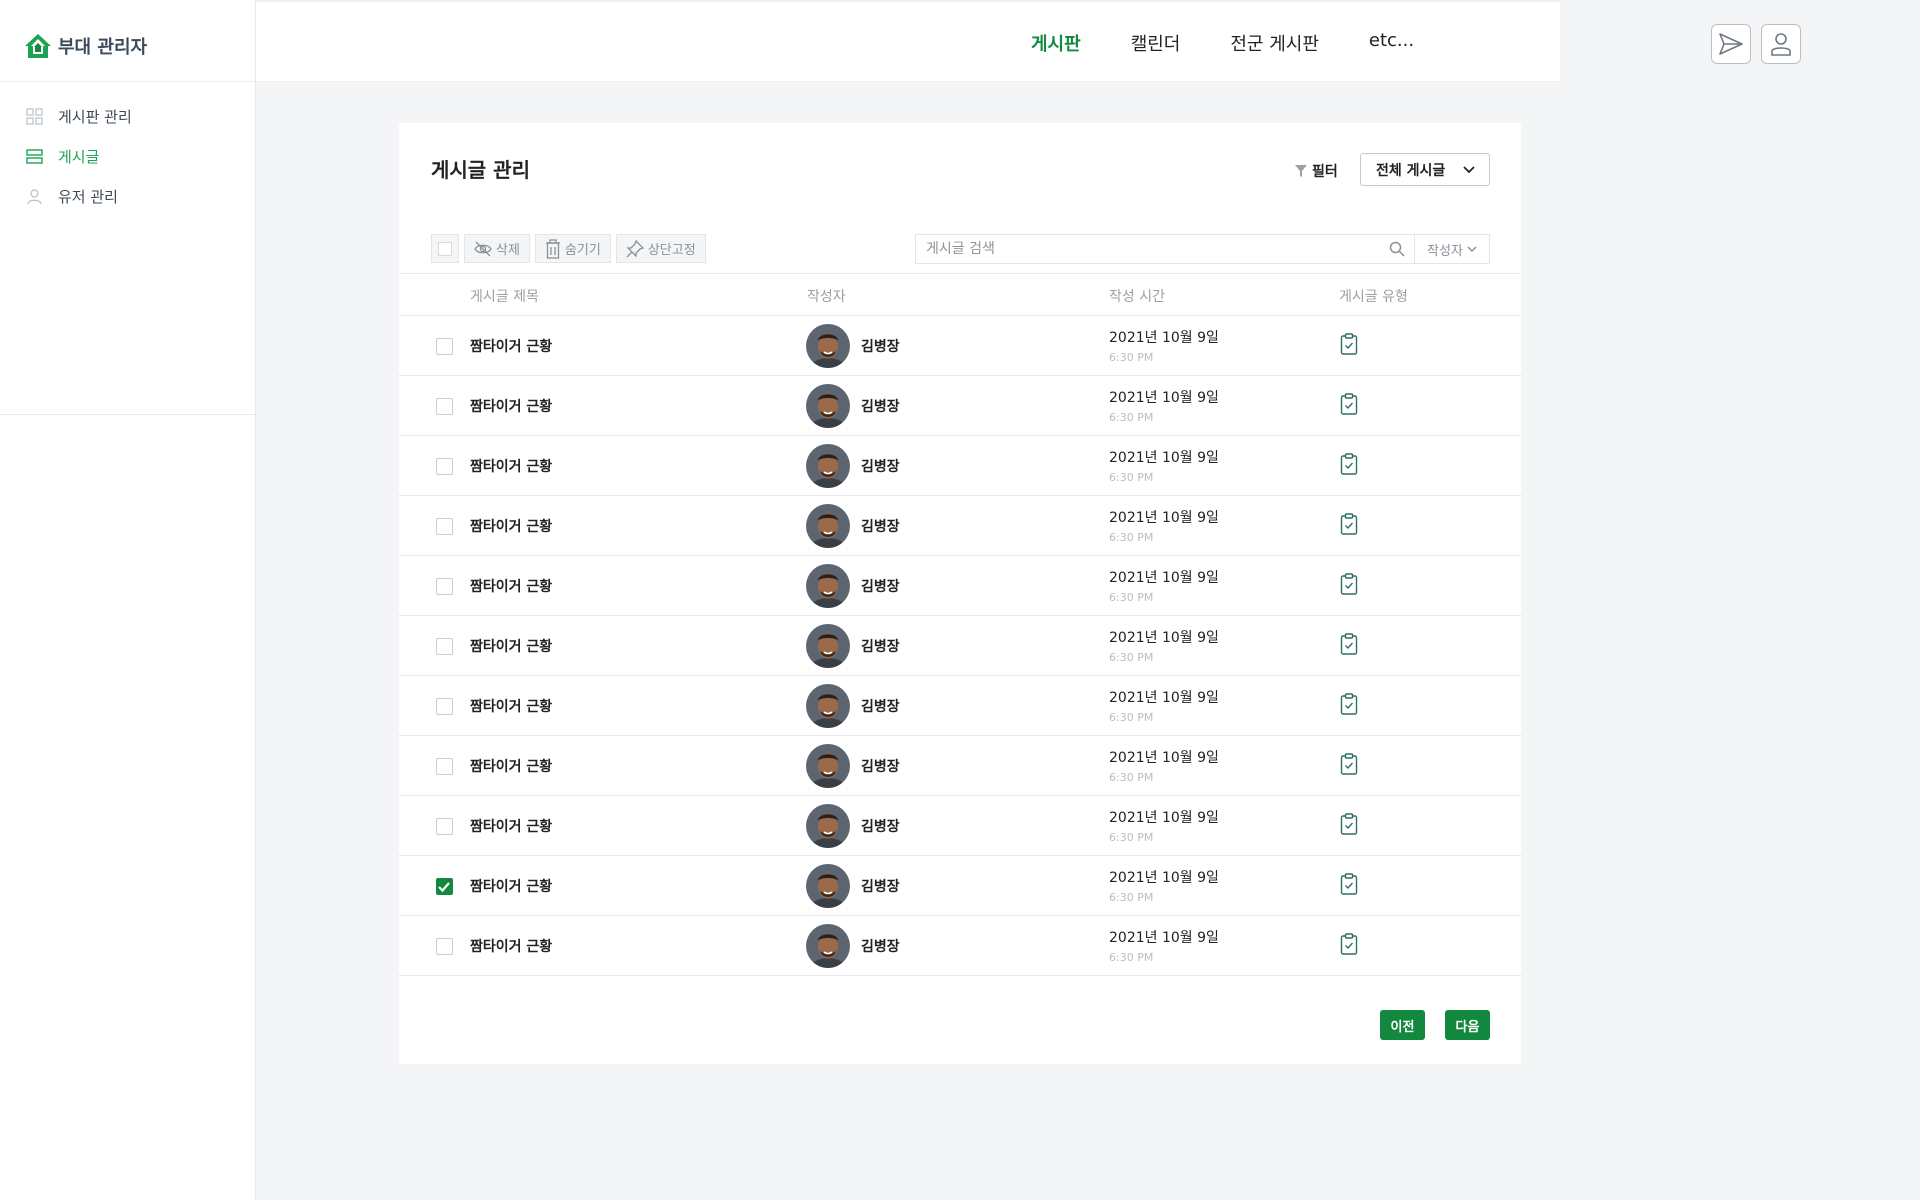  I want to click on filter-button: 필터, so click(1316, 171).